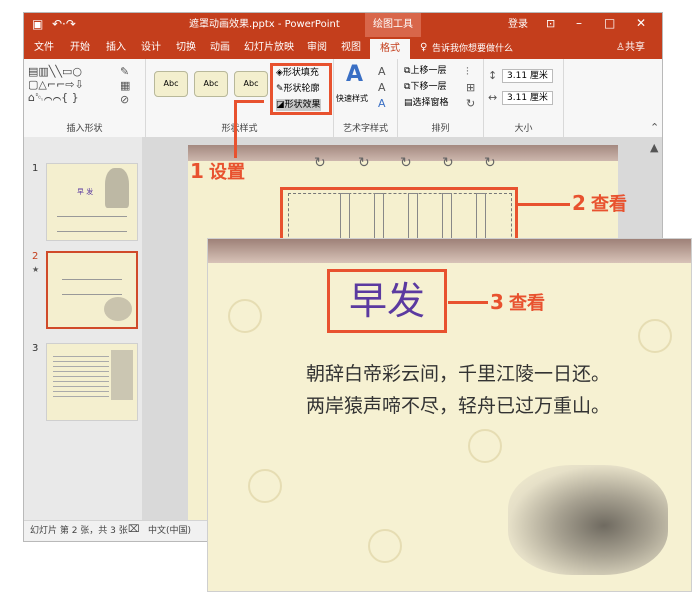  What do you see at coordinates (352, 99) in the screenshot?
I see `quick-styles-button: 快速样式` at bounding box center [352, 99].